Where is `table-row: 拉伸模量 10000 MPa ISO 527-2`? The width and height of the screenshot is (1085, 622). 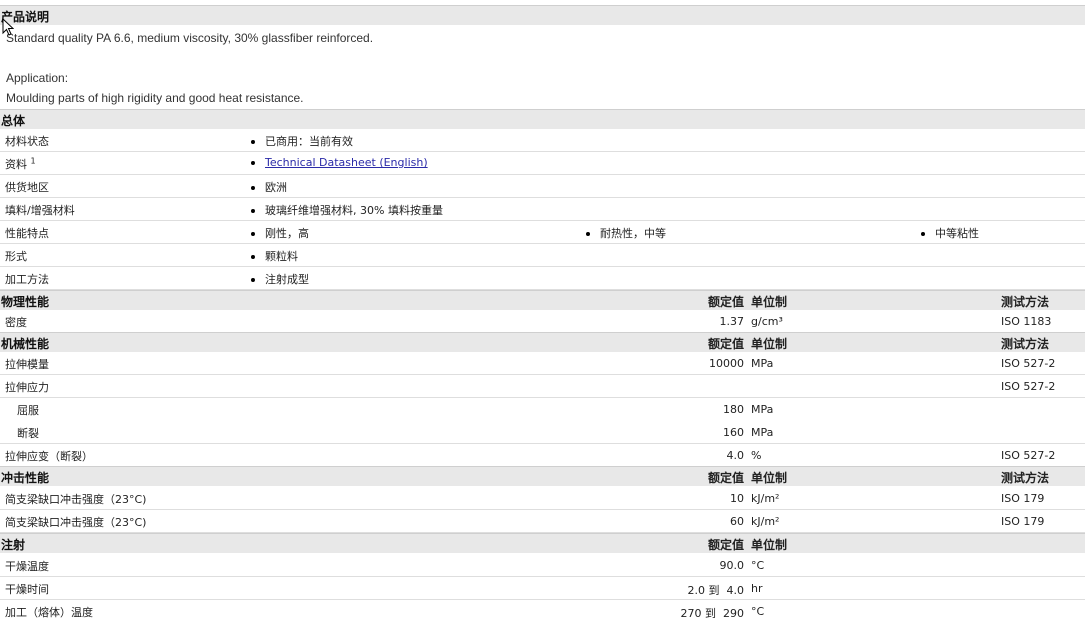 table-row: 拉伸模量 10000 MPa ISO 527-2 is located at coordinates (542, 363).